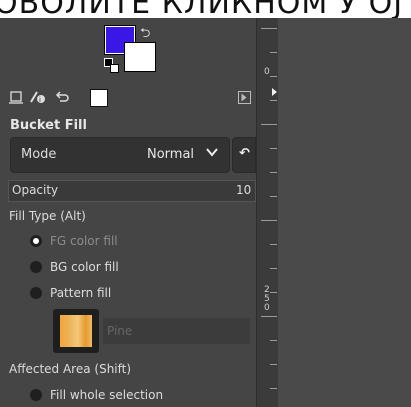 This screenshot has width=411, height=407. What do you see at coordinates (84, 241) in the screenshot?
I see `fill-option-label: FG color fill` at bounding box center [84, 241].